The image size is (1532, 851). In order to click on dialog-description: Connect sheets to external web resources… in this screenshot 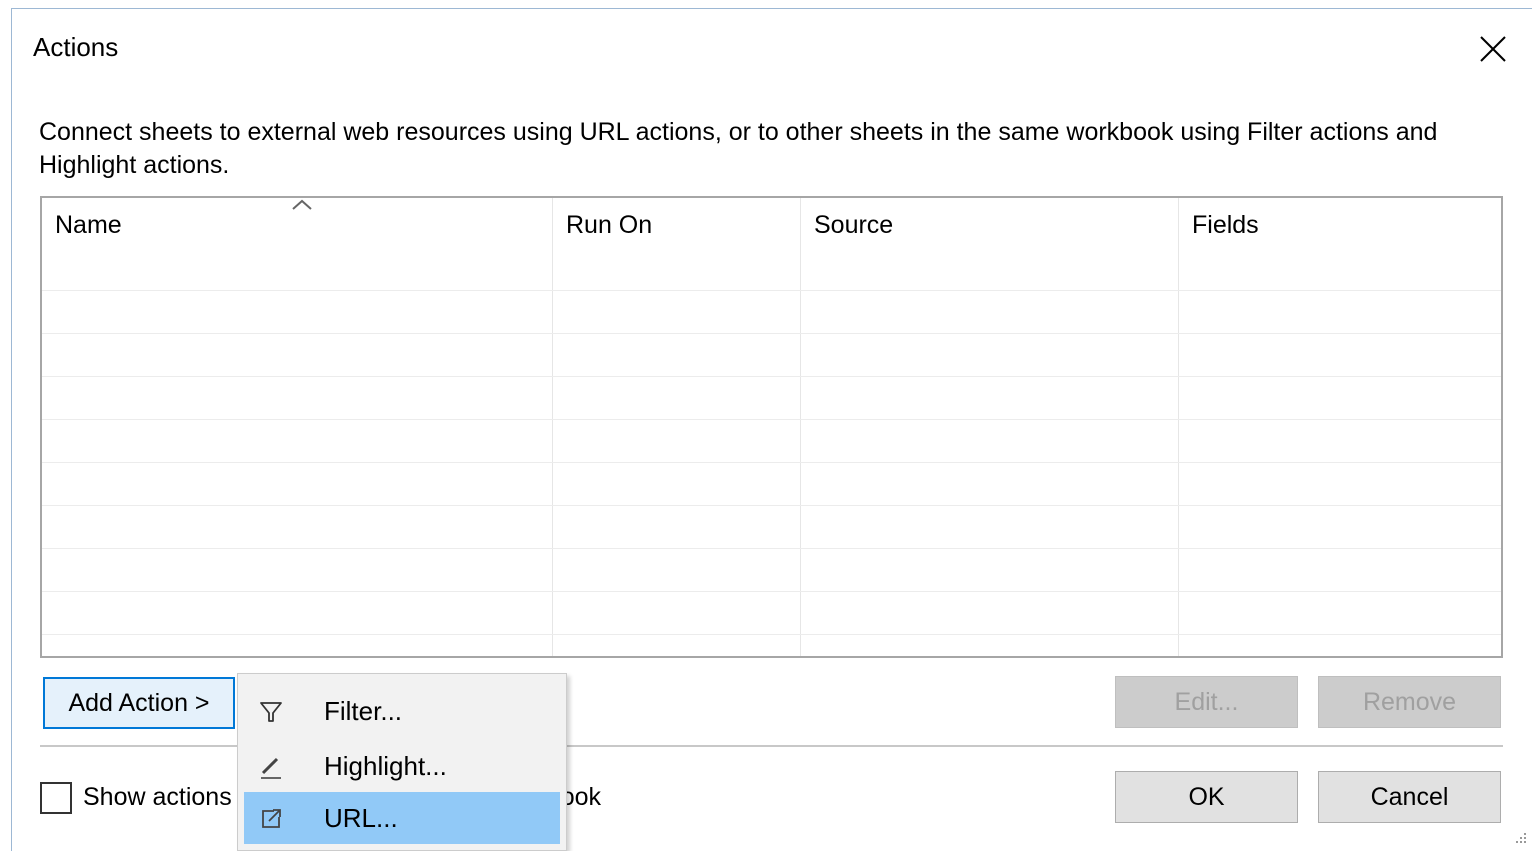, I will do `click(738, 148)`.